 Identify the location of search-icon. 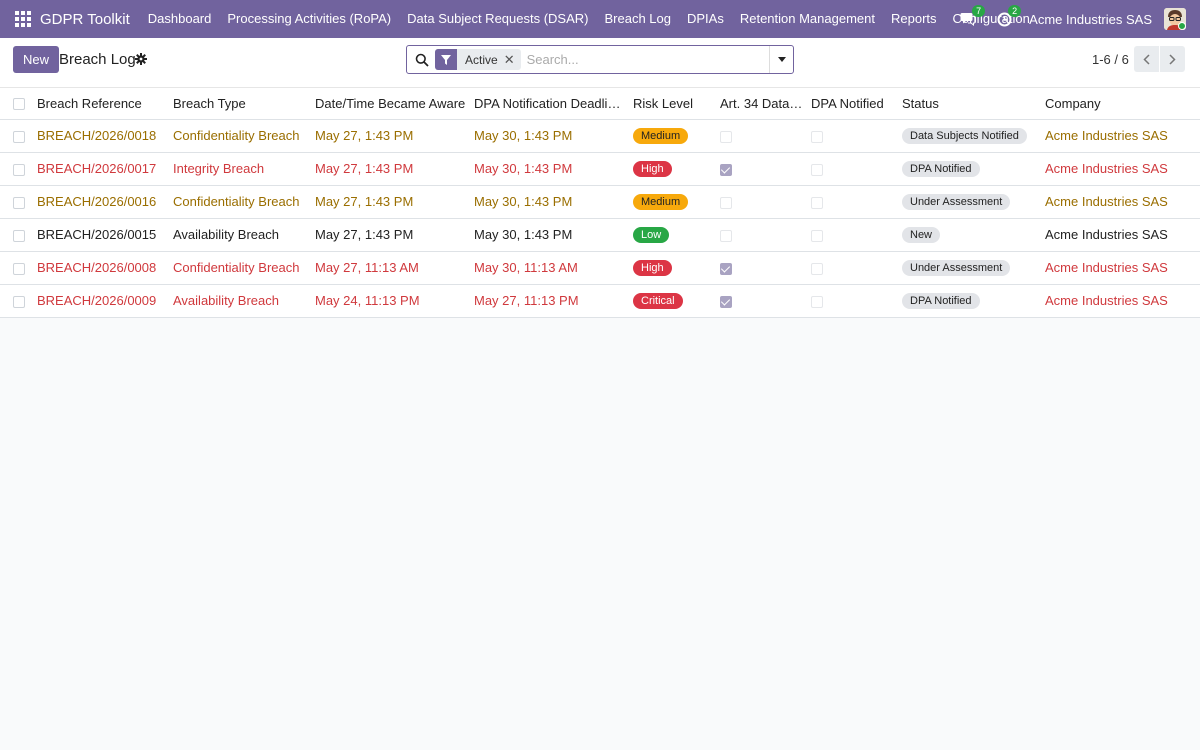
(422, 60).